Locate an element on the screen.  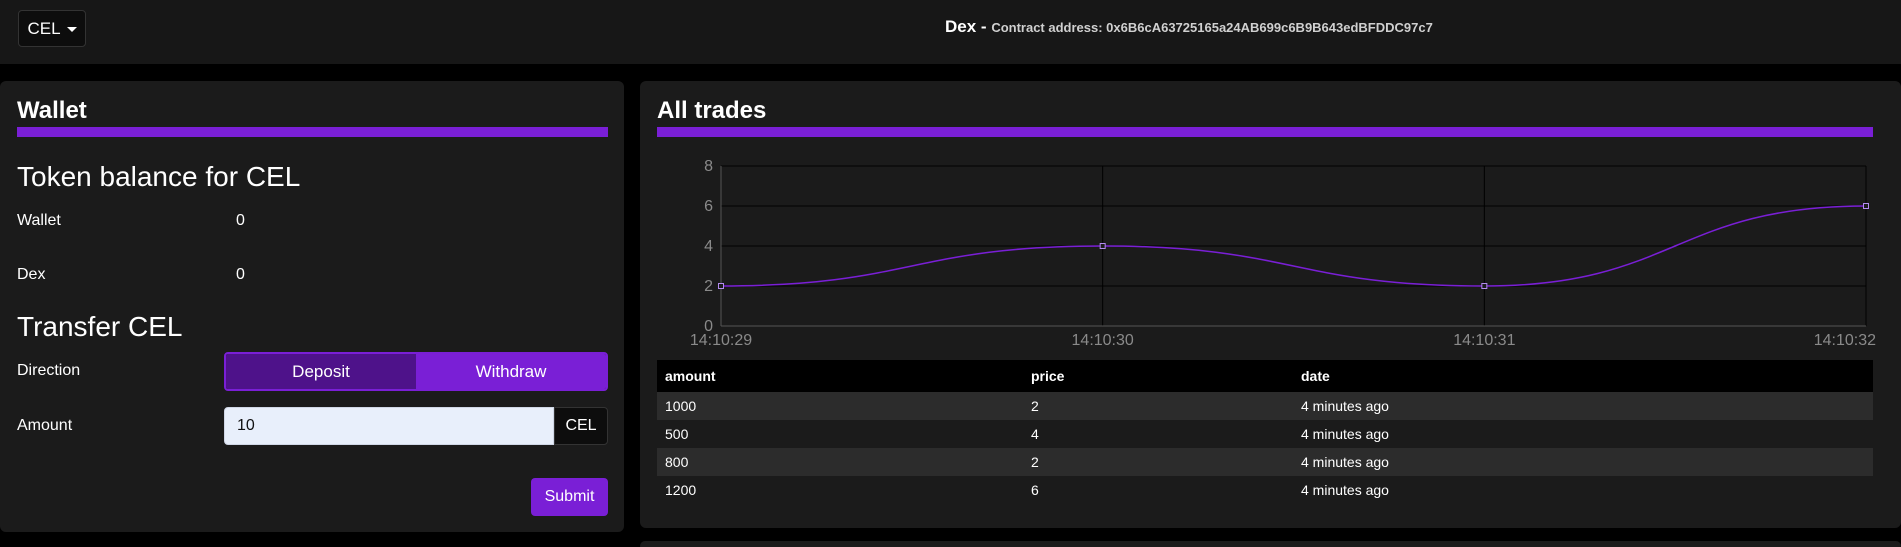
y-tick-label: 6 is located at coordinates (708, 206).